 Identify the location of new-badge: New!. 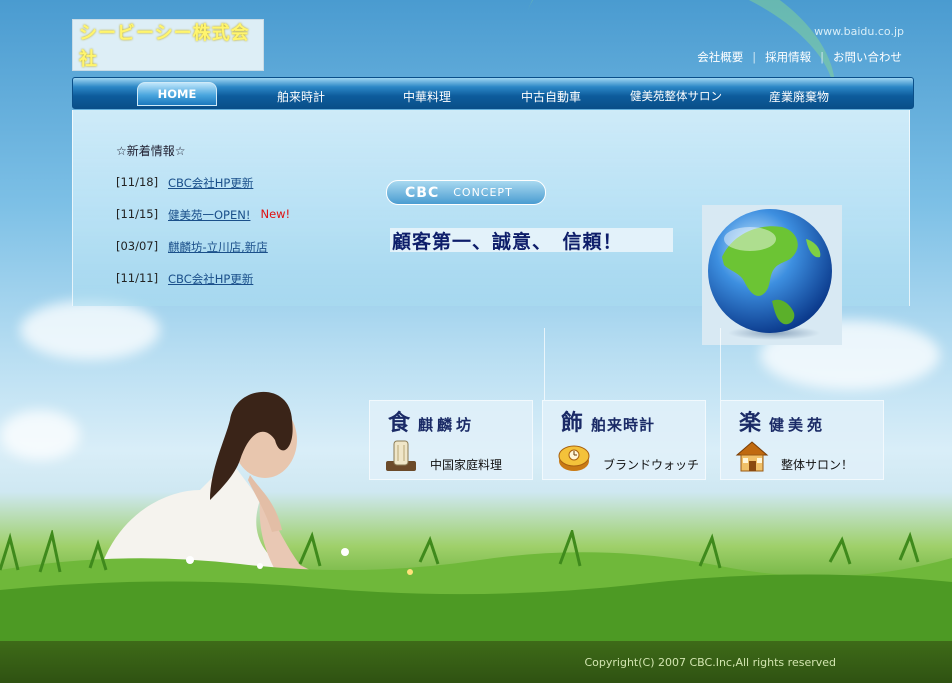
(275, 214).